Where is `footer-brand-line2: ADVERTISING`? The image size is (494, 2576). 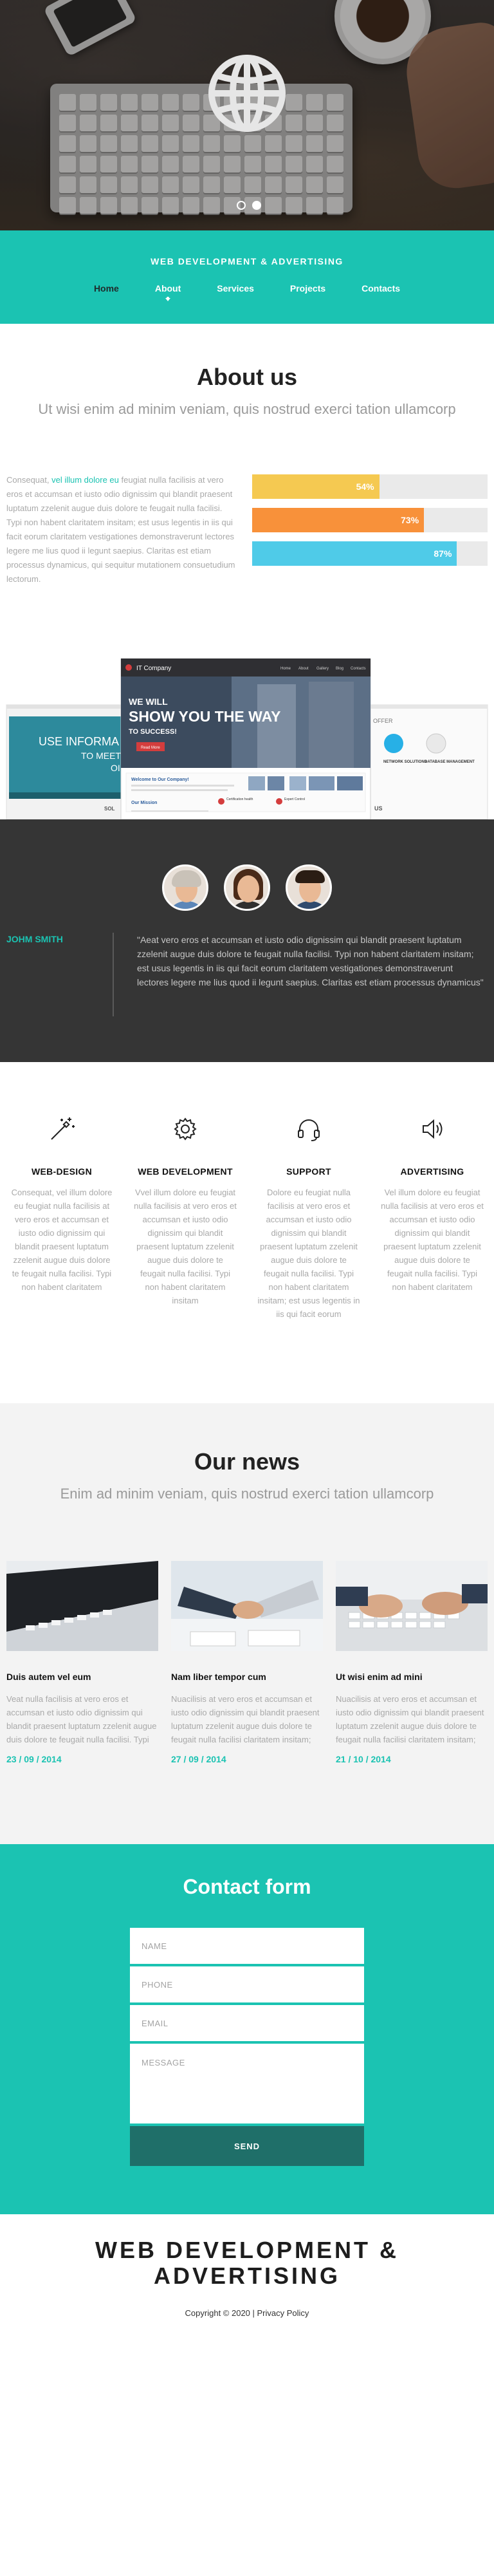 footer-brand-line2: ADVERTISING is located at coordinates (247, 2276).